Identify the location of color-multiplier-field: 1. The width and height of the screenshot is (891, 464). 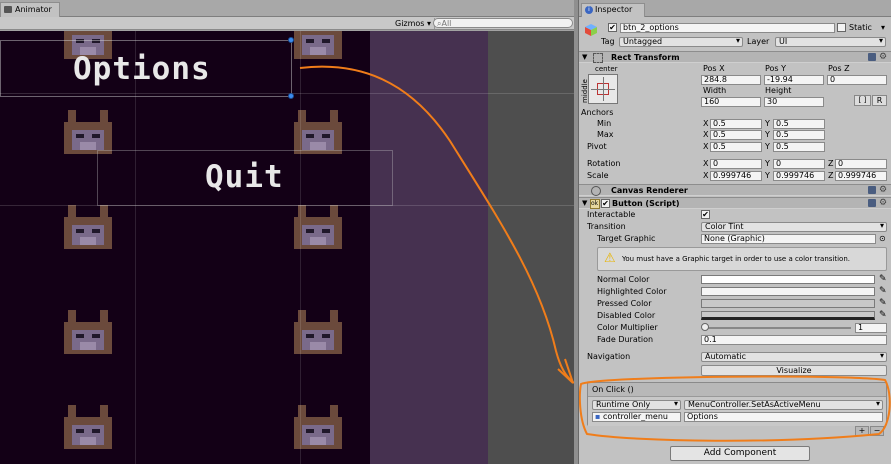
(871, 328).